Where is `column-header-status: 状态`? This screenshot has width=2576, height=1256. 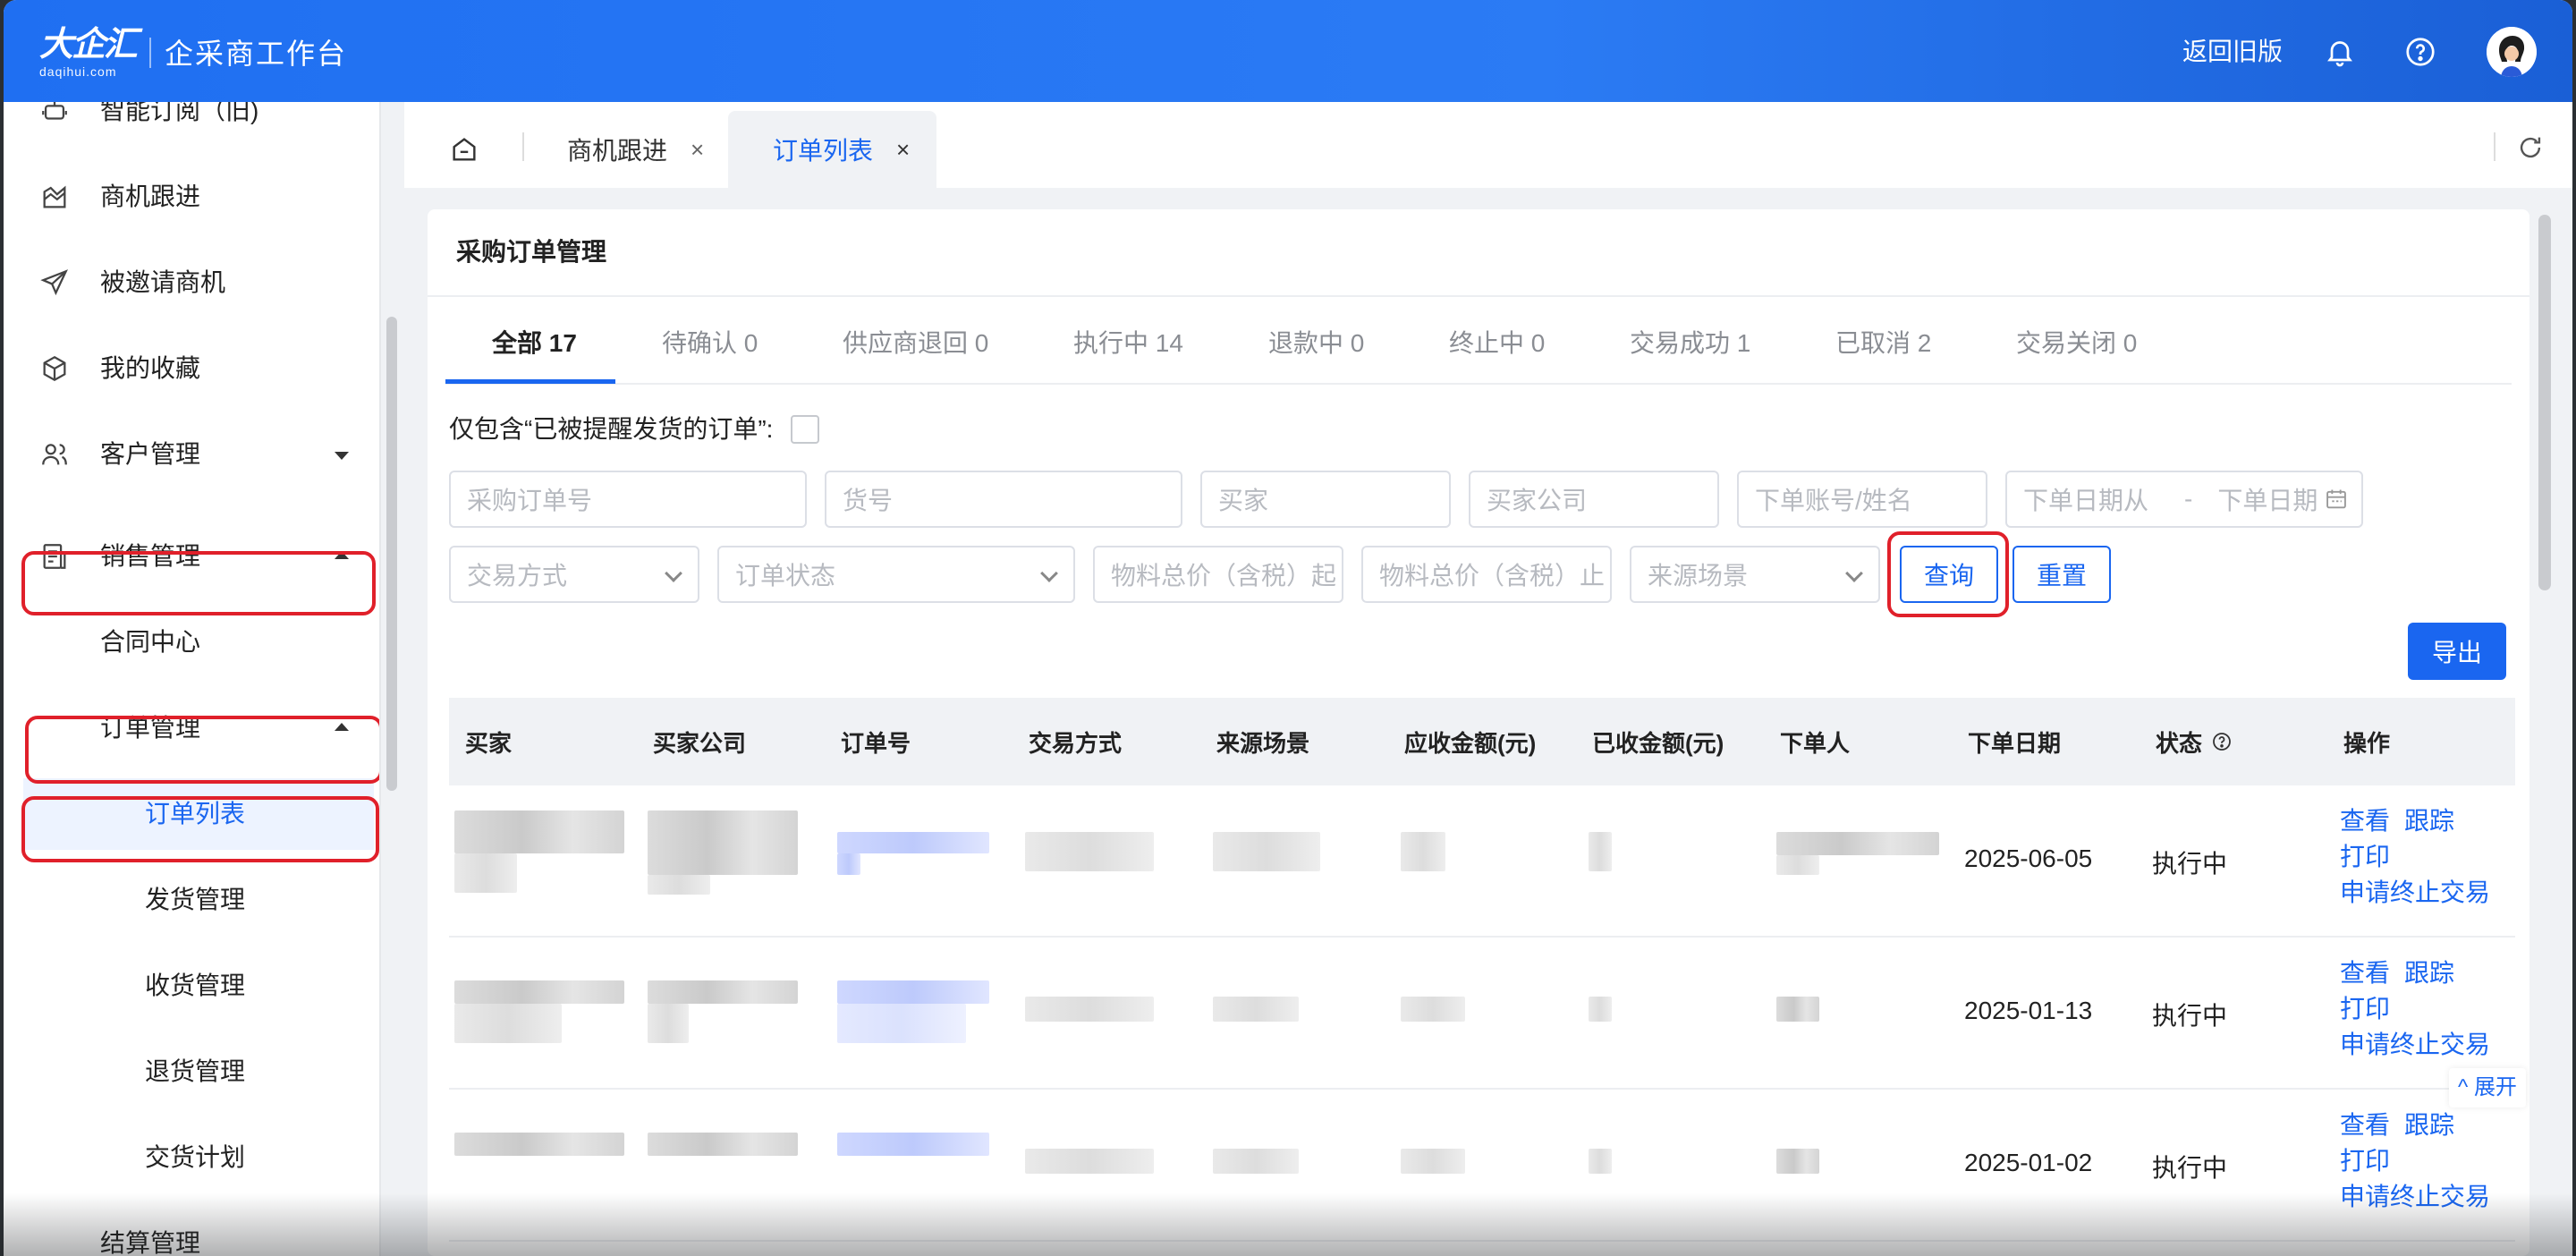 column-header-status: 状态 is located at coordinates (2194, 741).